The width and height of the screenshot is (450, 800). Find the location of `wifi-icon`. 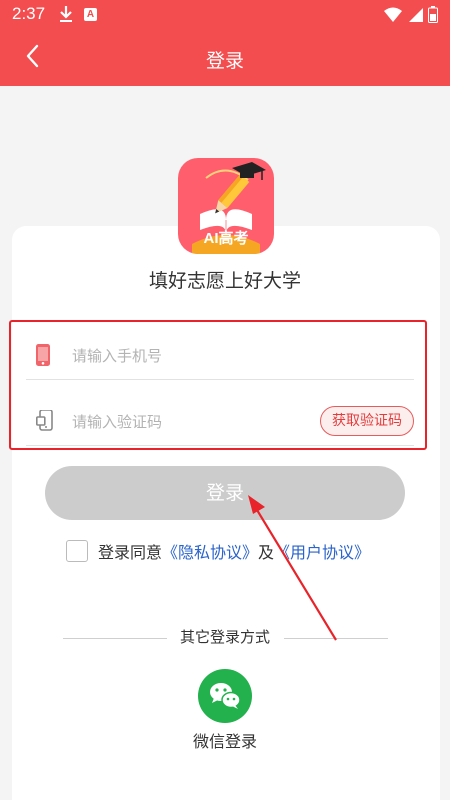

wifi-icon is located at coordinates (393, 17).